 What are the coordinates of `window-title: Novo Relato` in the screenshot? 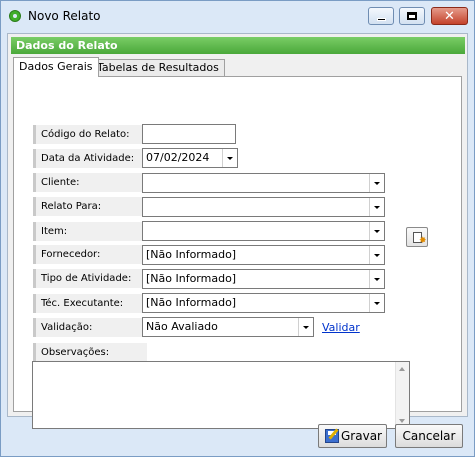 It's located at (64, 16).